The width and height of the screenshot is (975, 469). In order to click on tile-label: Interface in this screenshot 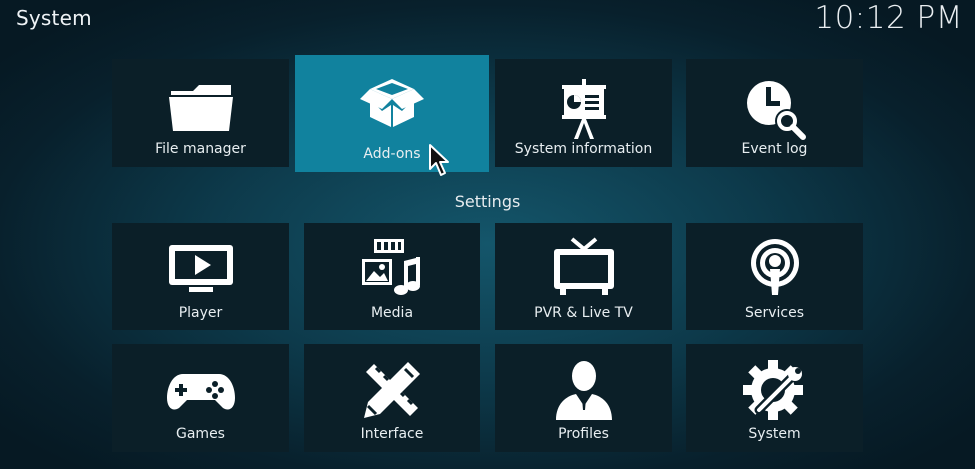, I will do `click(392, 434)`.